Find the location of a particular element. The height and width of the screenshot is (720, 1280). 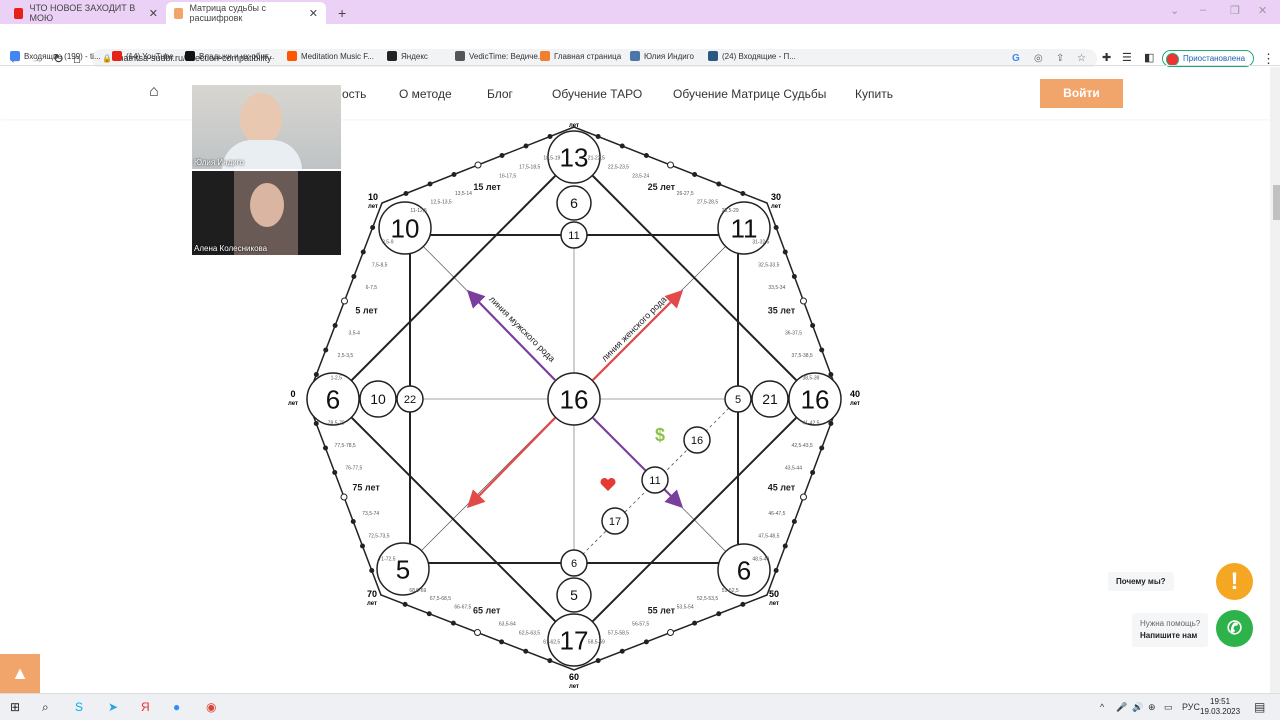

participant-name: Юлия Индиго is located at coordinates (219, 162).